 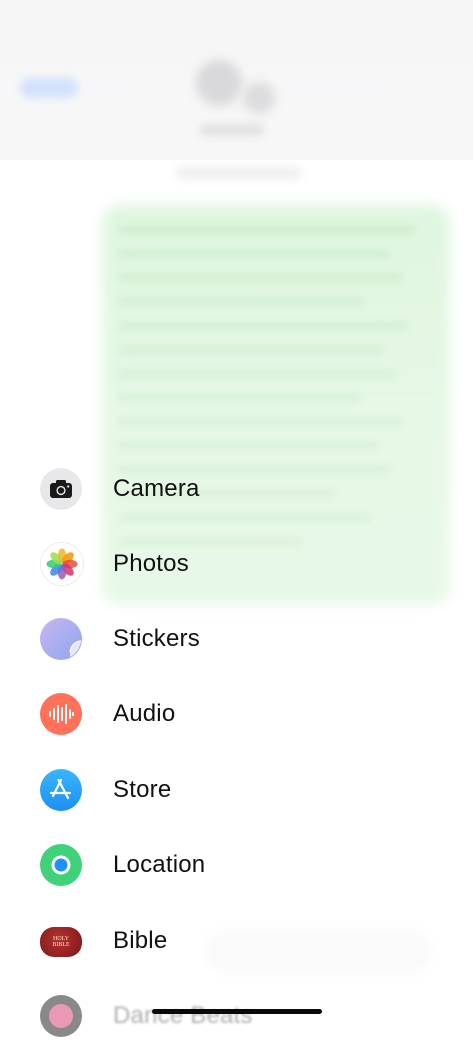 I want to click on menu-item-label: Photos, so click(x=151, y=563).